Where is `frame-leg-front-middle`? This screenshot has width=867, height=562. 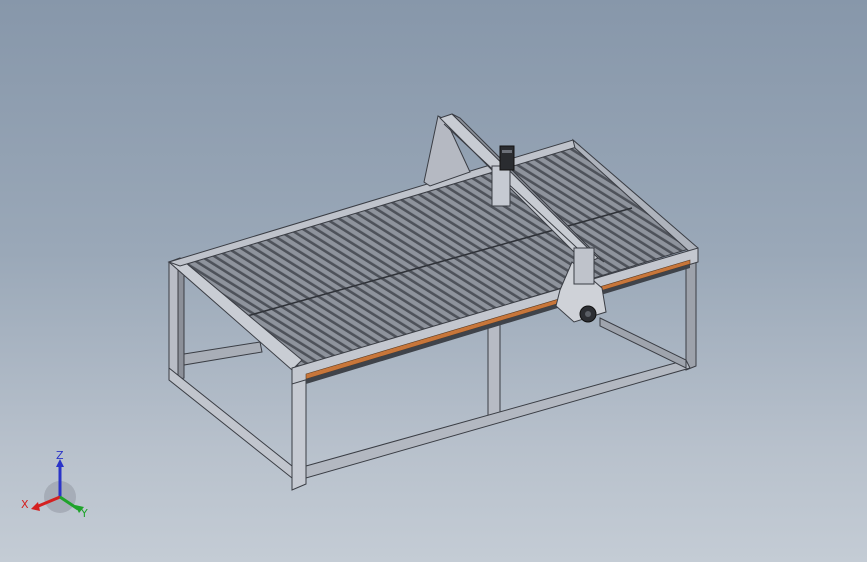
frame-leg-front-middle is located at coordinates (494, 370).